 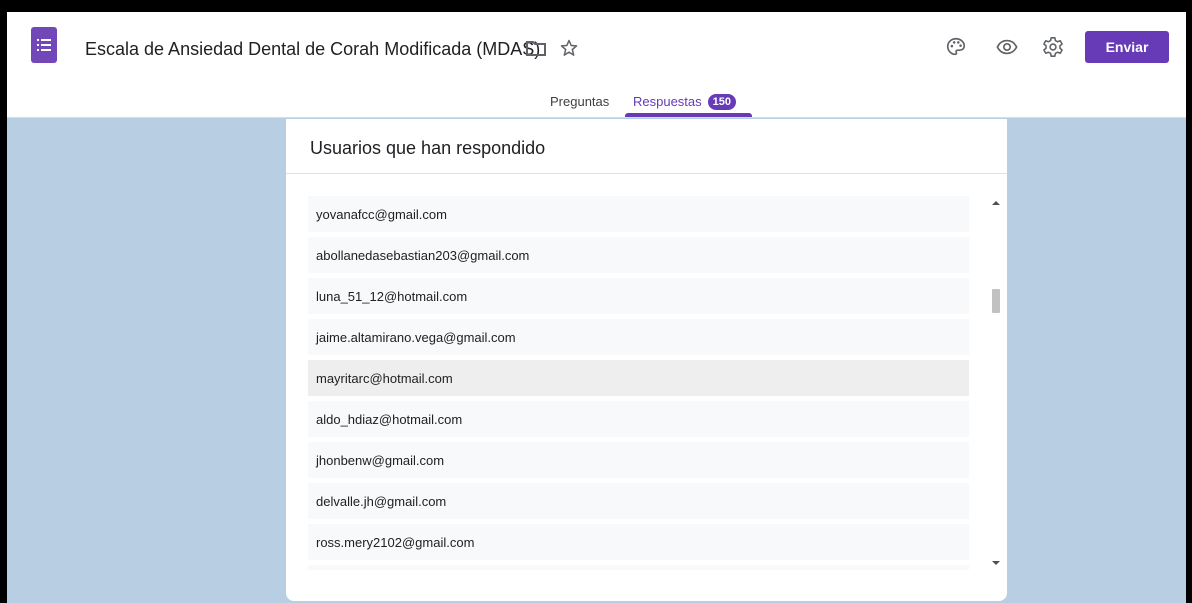 I want to click on list-item: luna_51_12@hotmail.com, so click(x=638, y=296).